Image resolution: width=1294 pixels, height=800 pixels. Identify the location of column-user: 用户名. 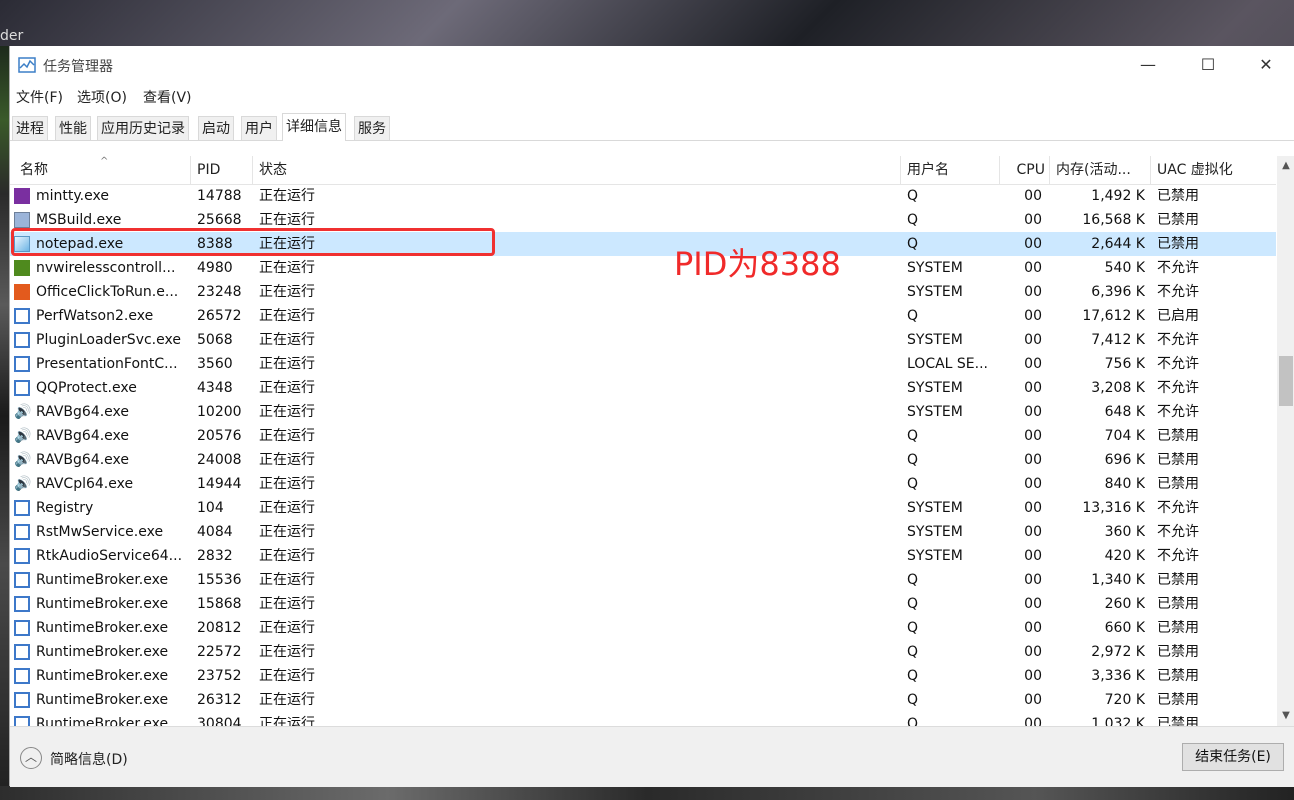
(950, 170).